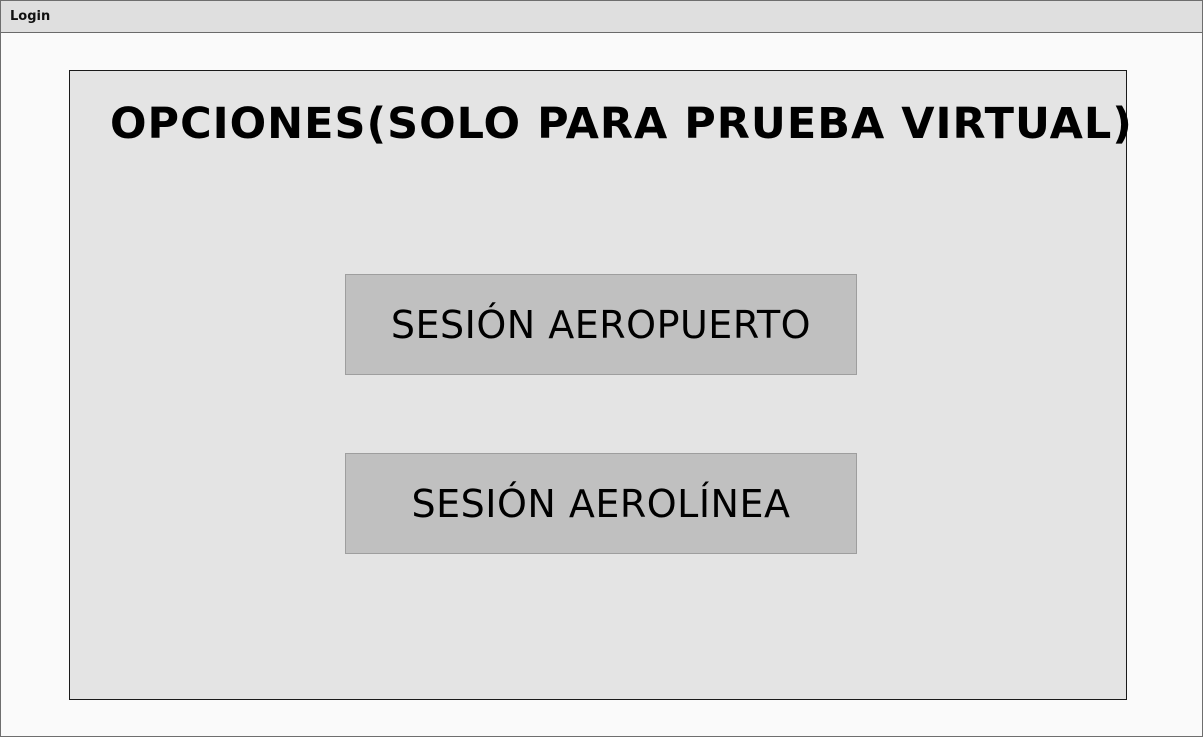  Describe the element at coordinates (621, 124) in the screenshot. I see `page-title: OPCIONES(SOLO PARA PRUEBA VIRTUAL)` at that location.